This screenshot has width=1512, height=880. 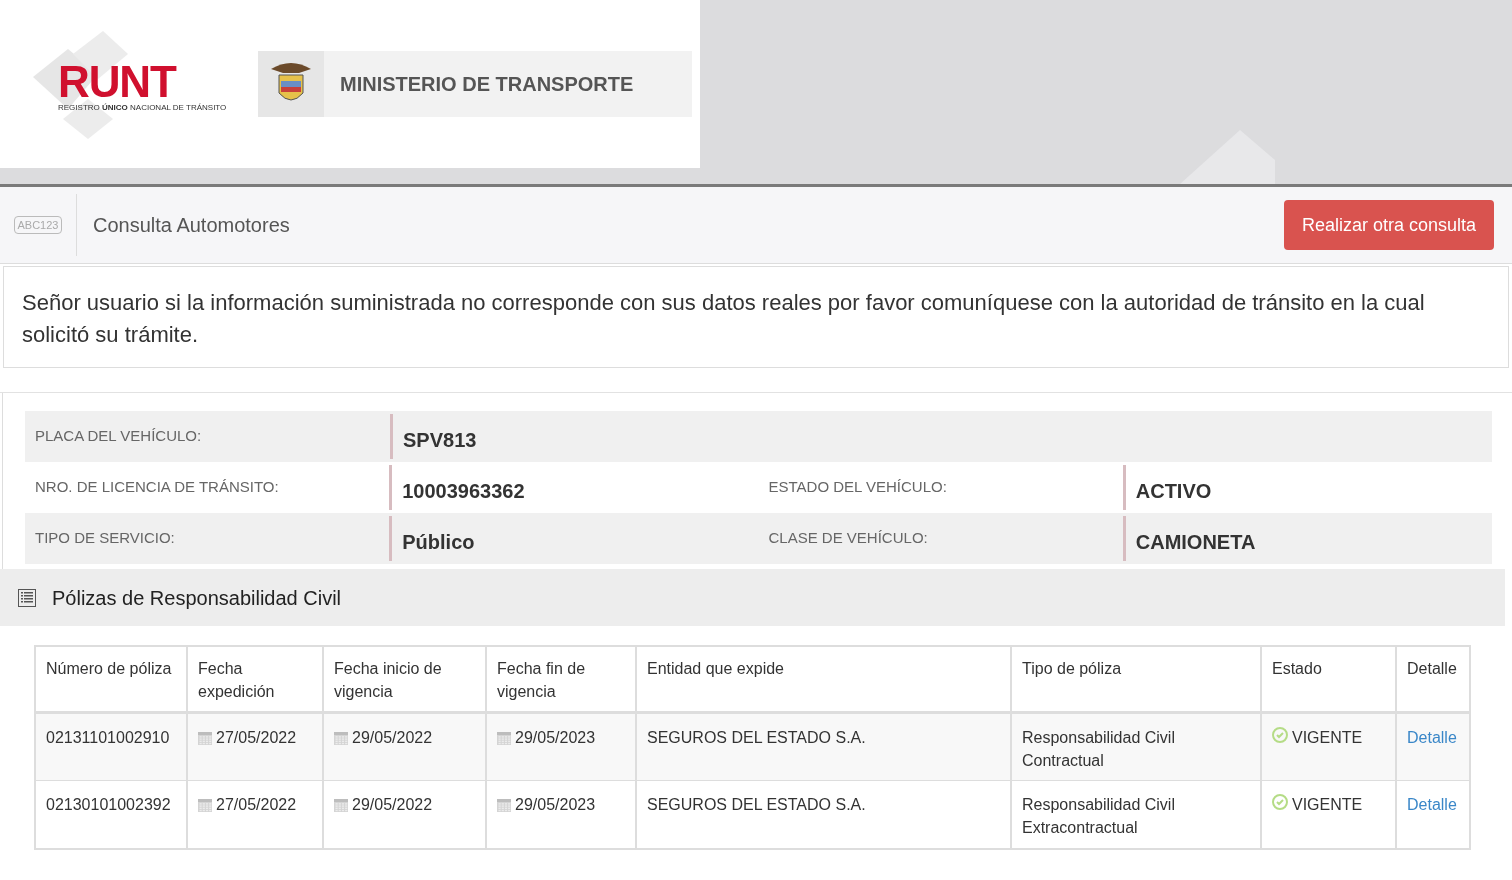 What do you see at coordinates (112, 679) in the screenshot?
I see `column-header: Número de póliza` at bounding box center [112, 679].